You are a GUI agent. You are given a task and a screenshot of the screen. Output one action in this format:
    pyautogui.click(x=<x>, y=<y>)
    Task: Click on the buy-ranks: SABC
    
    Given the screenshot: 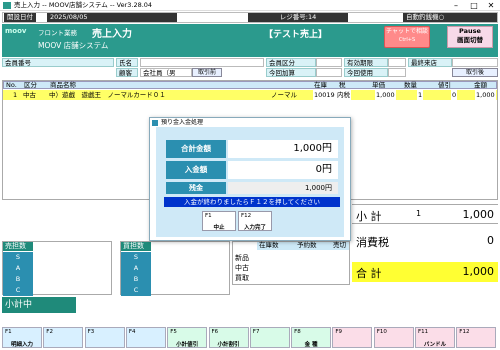 What is the action you would take?
    pyautogui.click(x=136, y=274)
    